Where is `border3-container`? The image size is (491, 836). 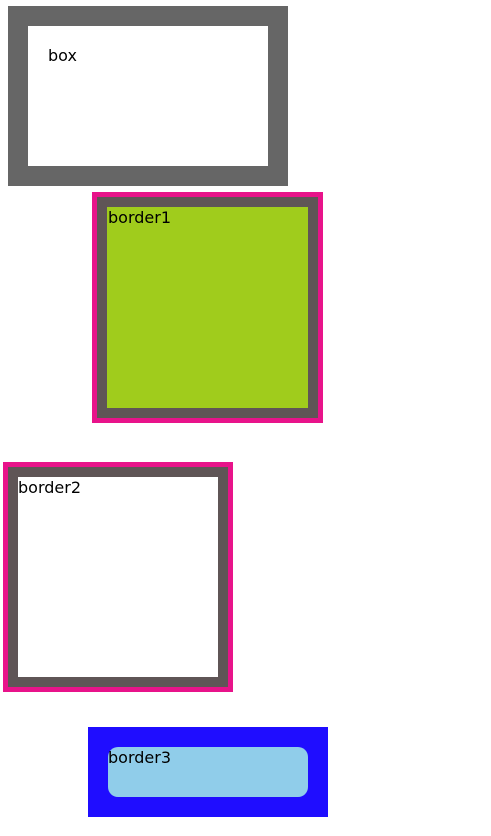
border3-container is located at coordinates (208, 772).